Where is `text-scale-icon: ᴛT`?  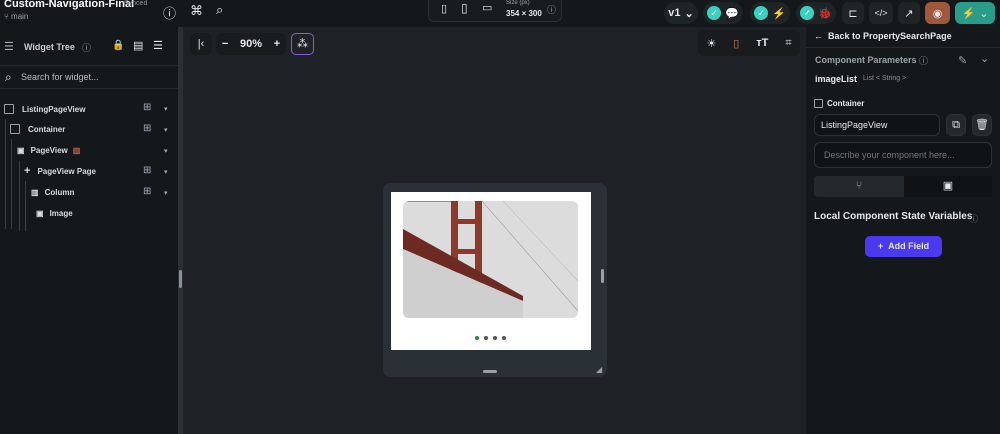
text-scale-icon: ᴛT is located at coordinates (762, 43).